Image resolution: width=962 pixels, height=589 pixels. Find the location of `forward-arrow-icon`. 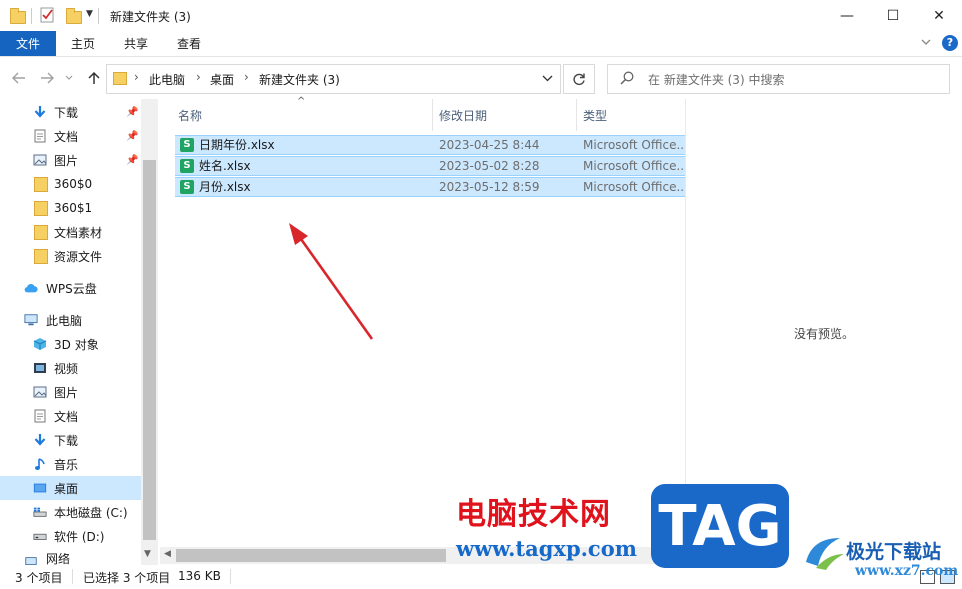

forward-arrow-icon is located at coordinates (47, 78).